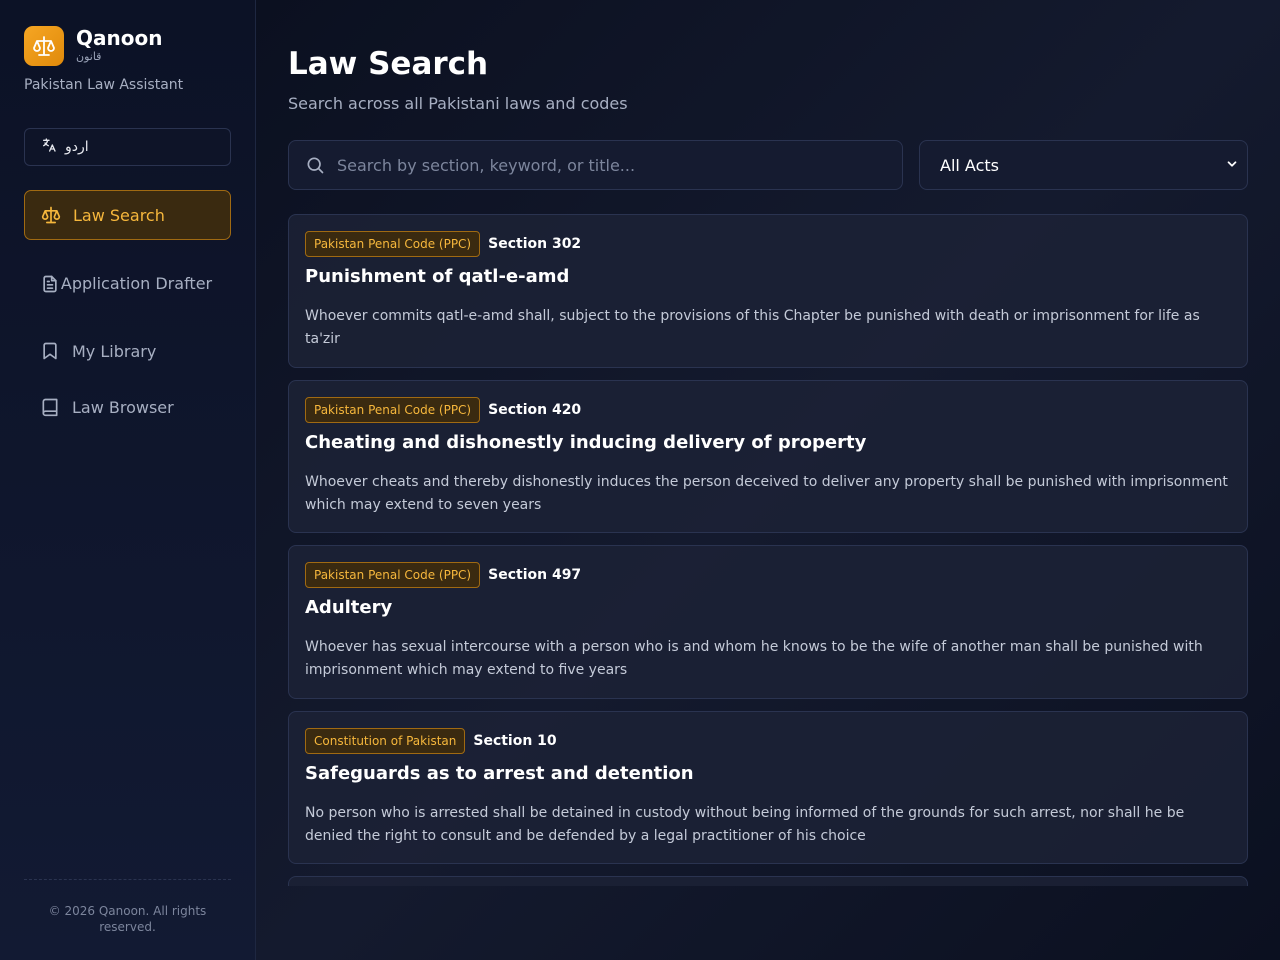 The image size is (1280, 960). I want to click on search-input, so click(619, 165).